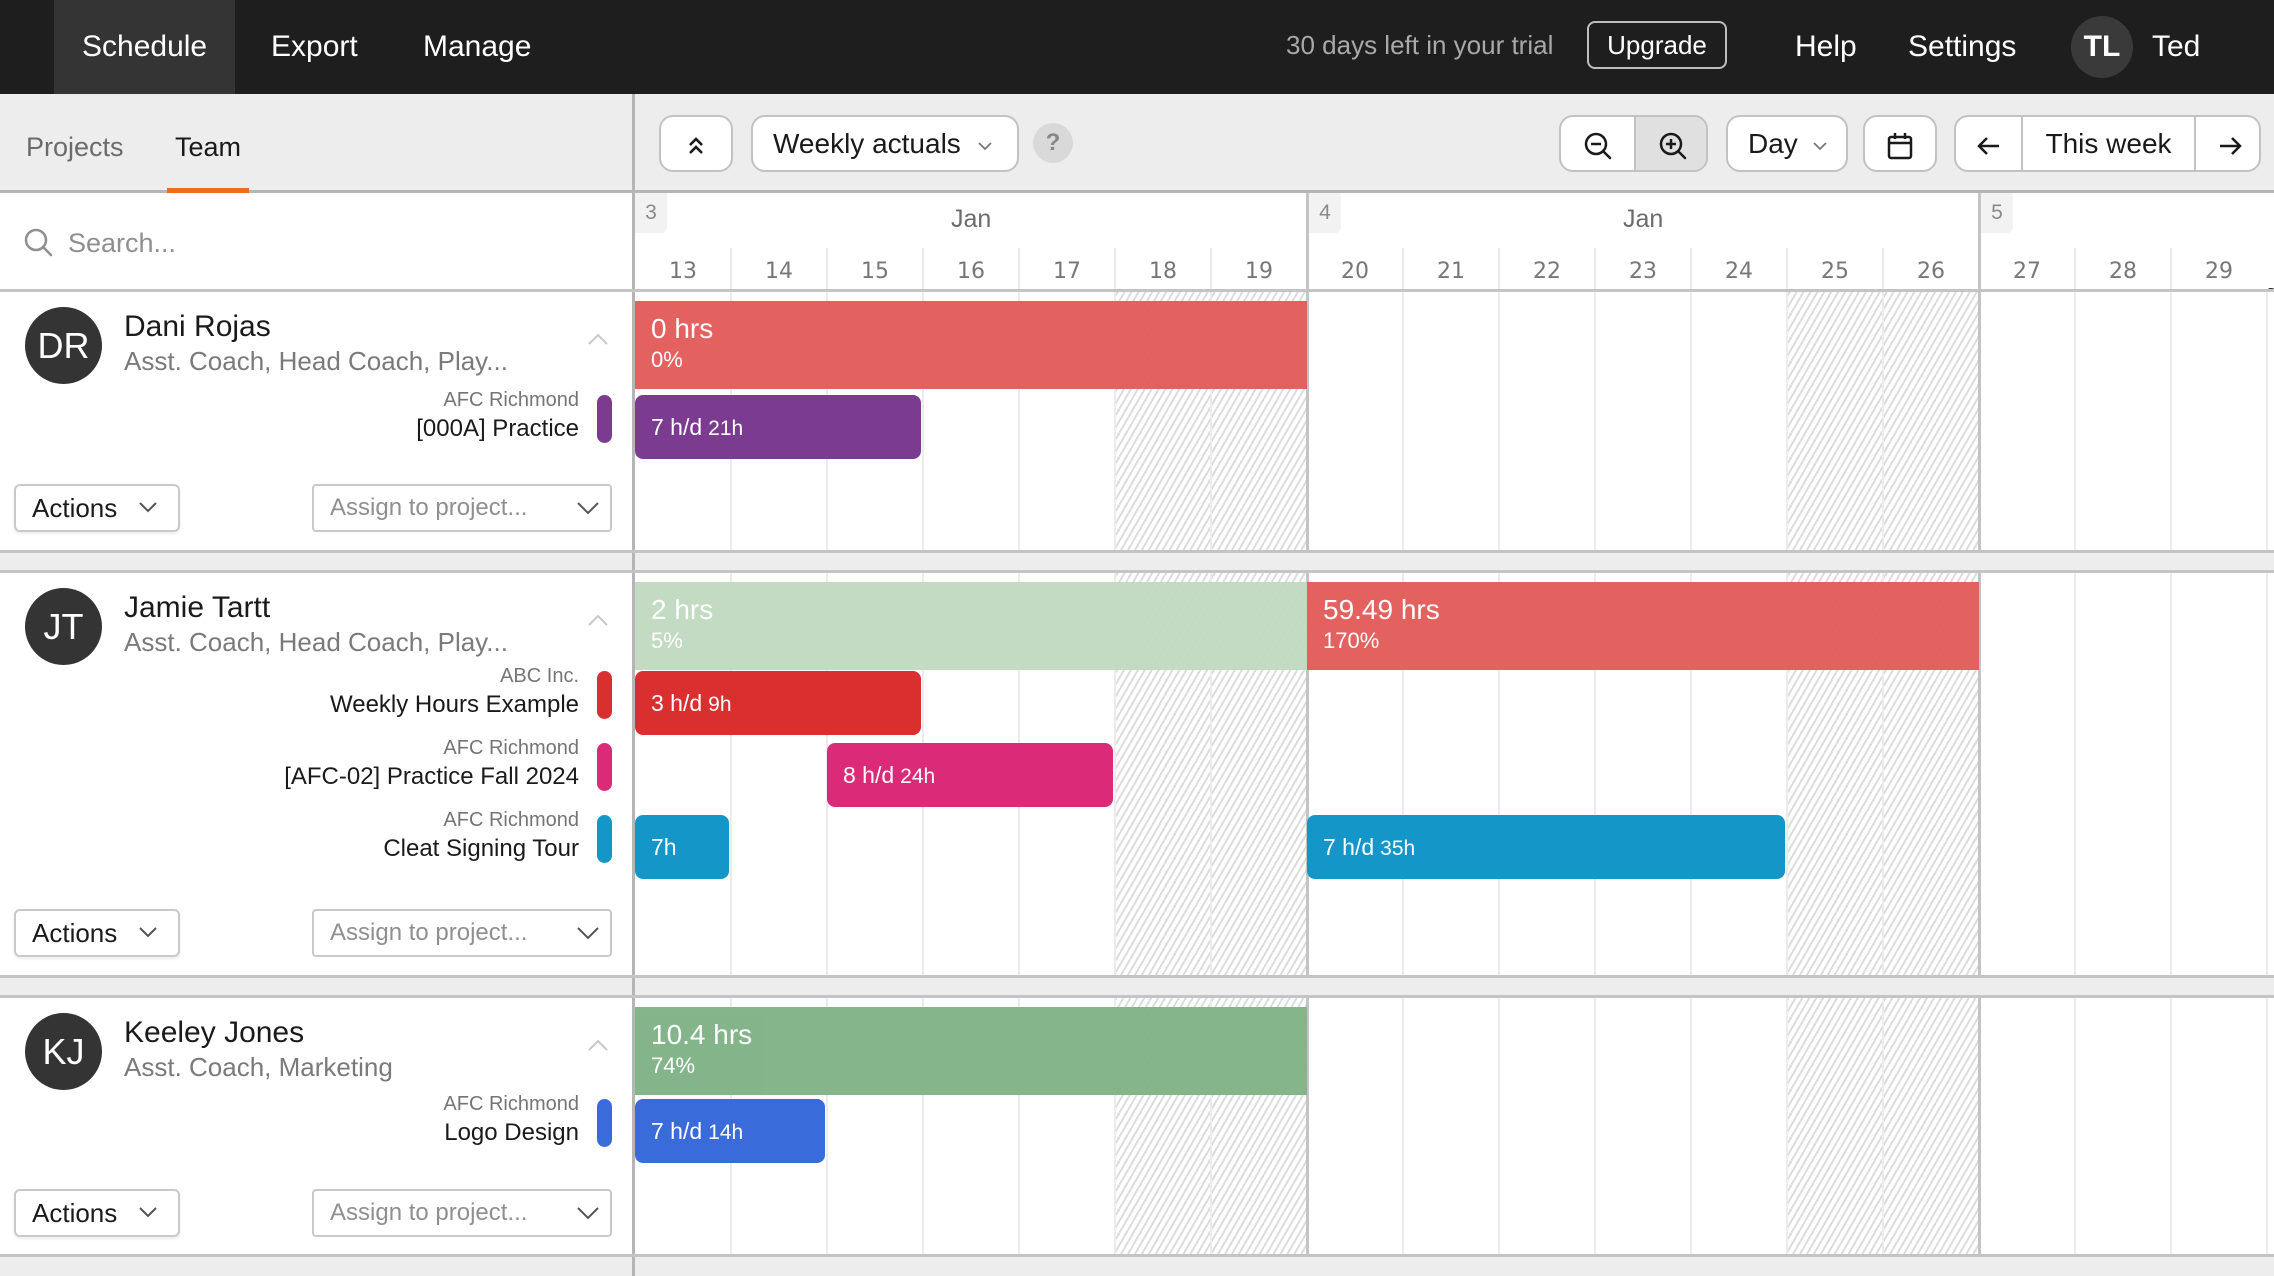  I want to click on row-divider, so click(1137, 551).